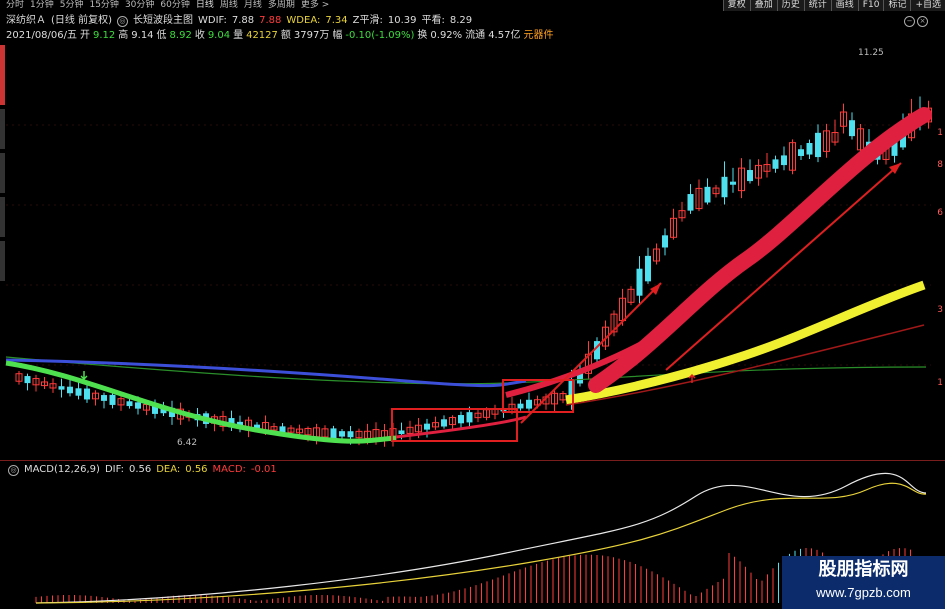  I want to click on dif-label: DIF:, so click(114, 469).